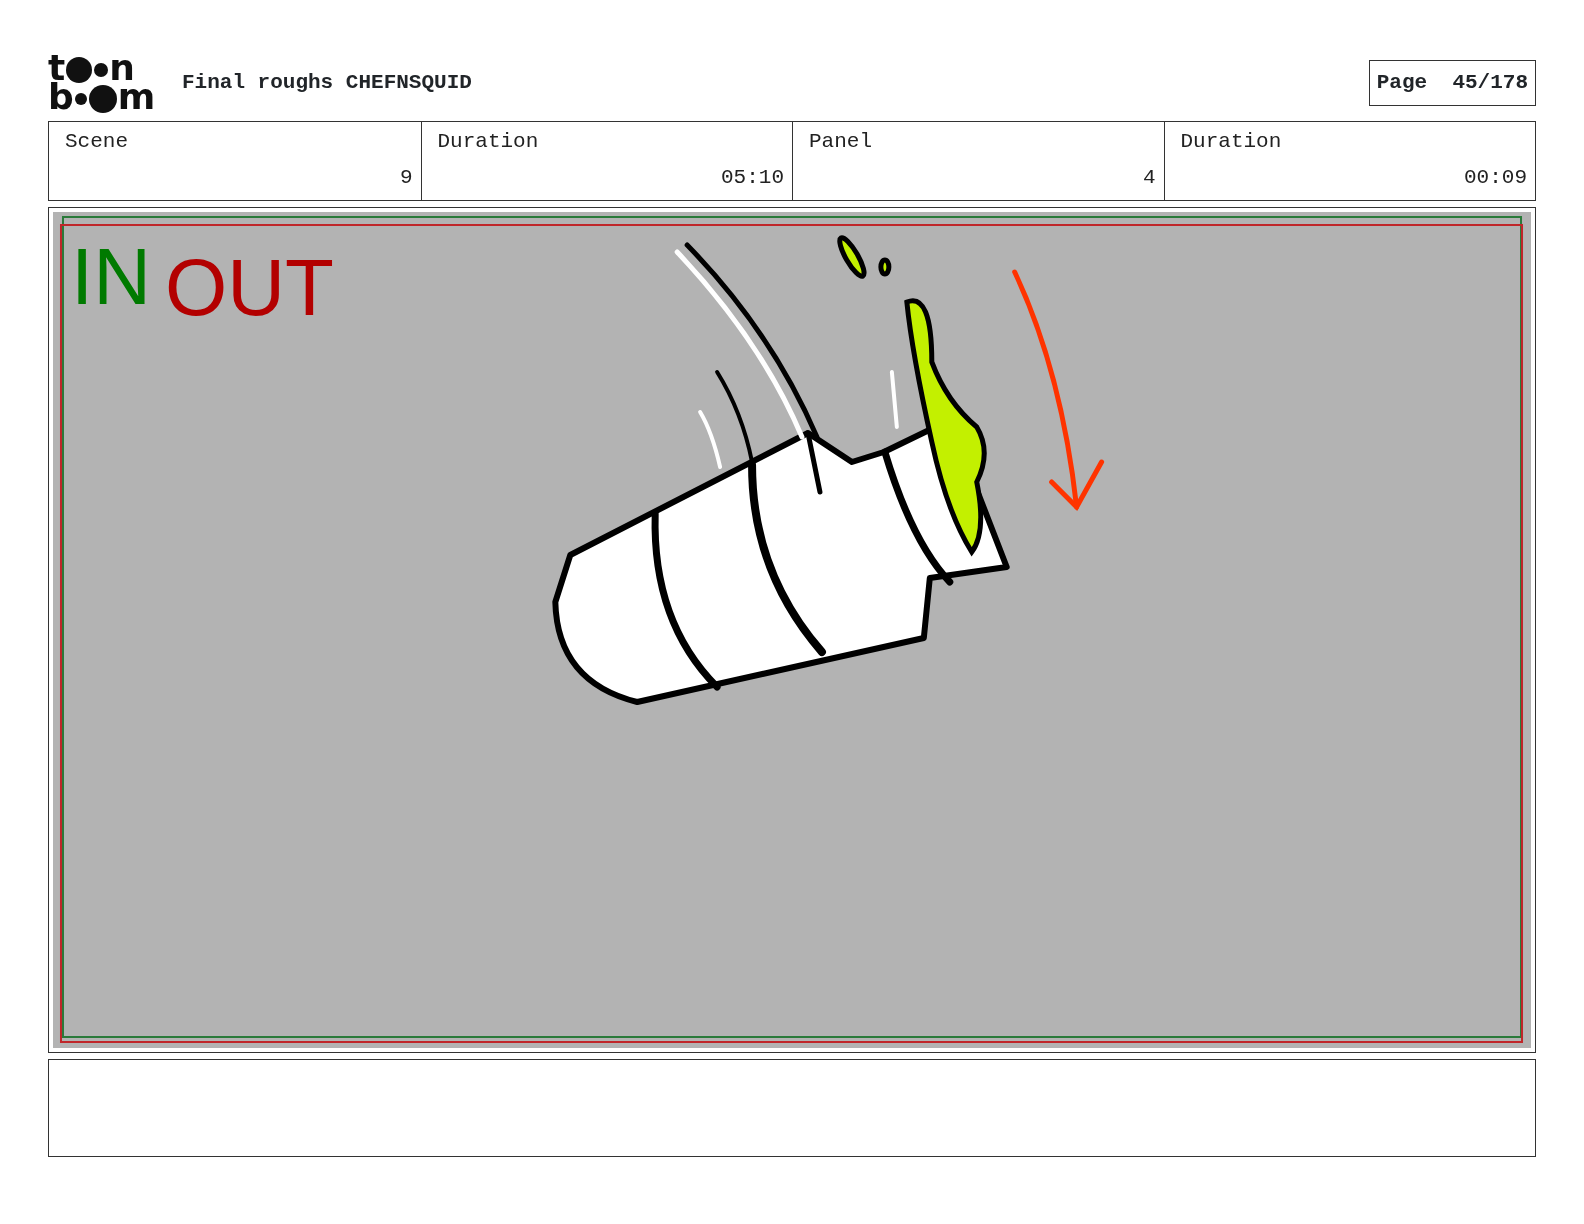 Image resolution: width=1584 pixels, height=1224 pixels. What do you see at coordinates (1452, 83) in the screenshot?
I see `page-counter: Page 45/178` at bounding box center [1452, 83].